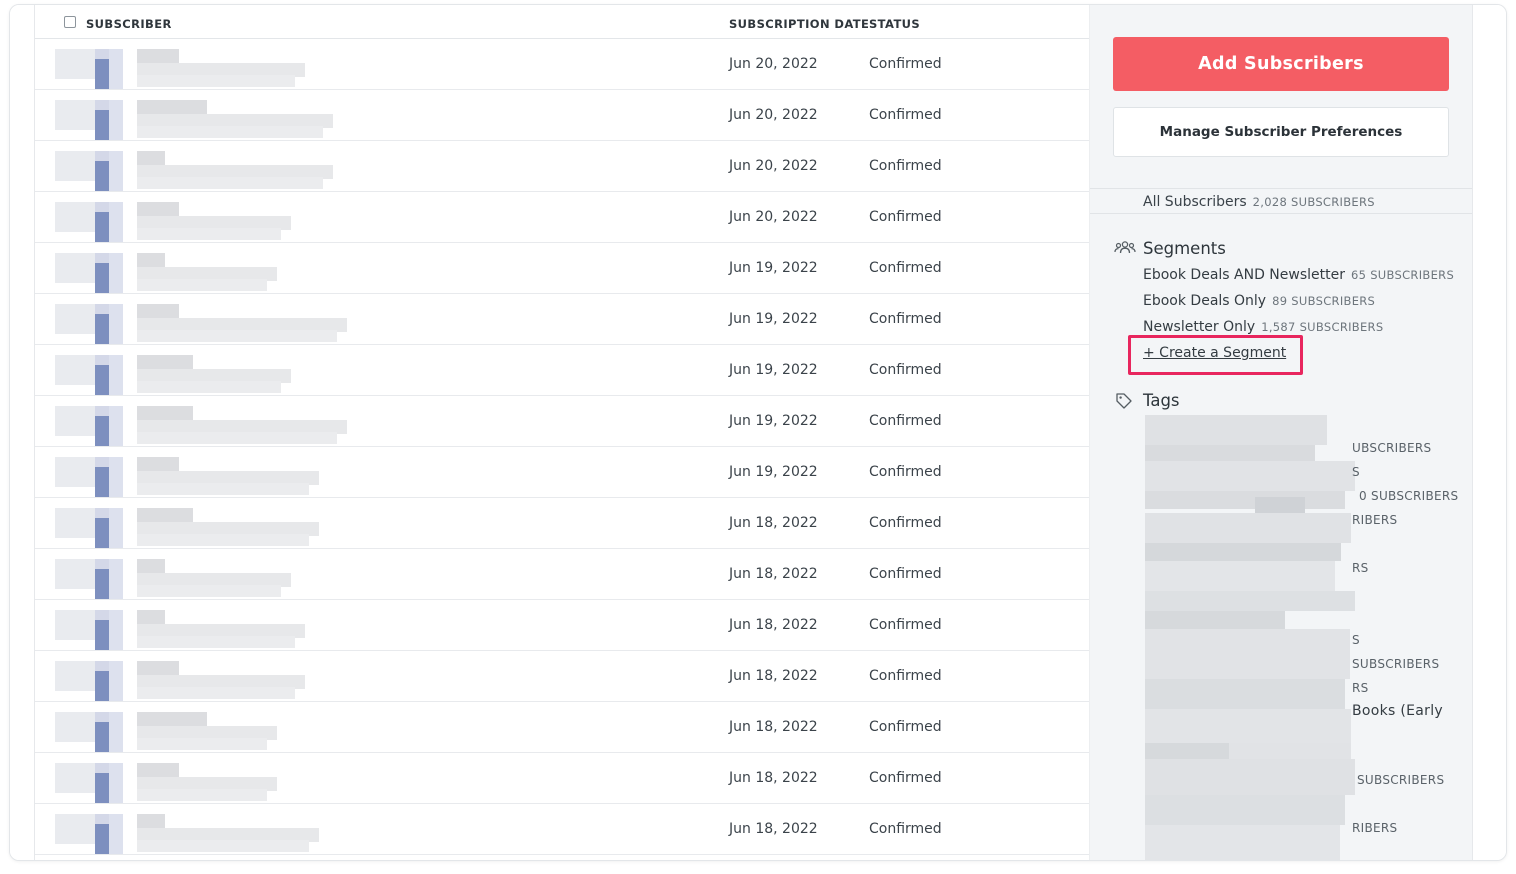 This screenshot has height=874, width=1516. What do you see at coordinates (1214, 353) in the screenshot?
I see `create-segment-link: + Create a Segment` at bounding box center [1214, 353].